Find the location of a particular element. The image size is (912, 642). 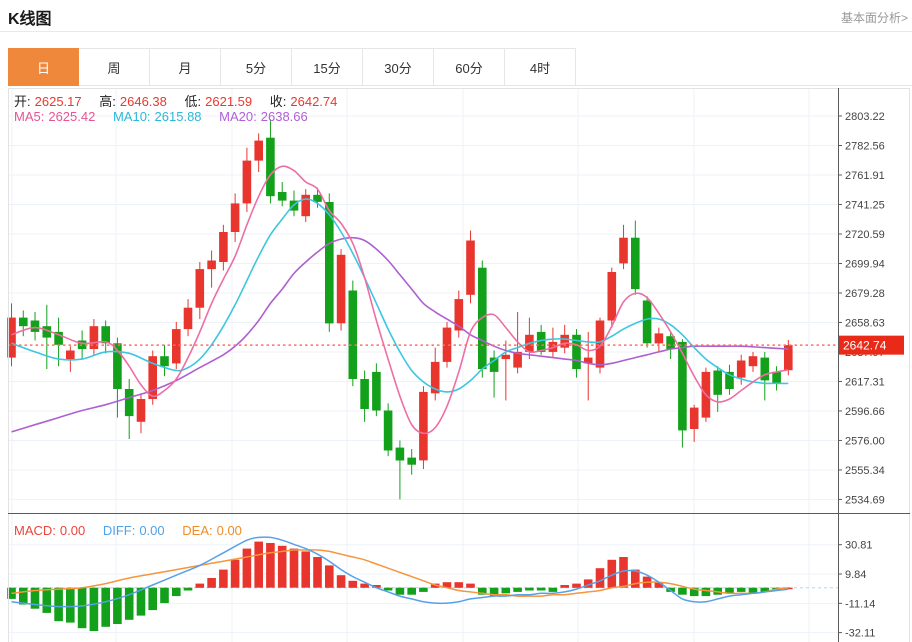

ma20-label: MA20: is located at coordinates (238, 116).